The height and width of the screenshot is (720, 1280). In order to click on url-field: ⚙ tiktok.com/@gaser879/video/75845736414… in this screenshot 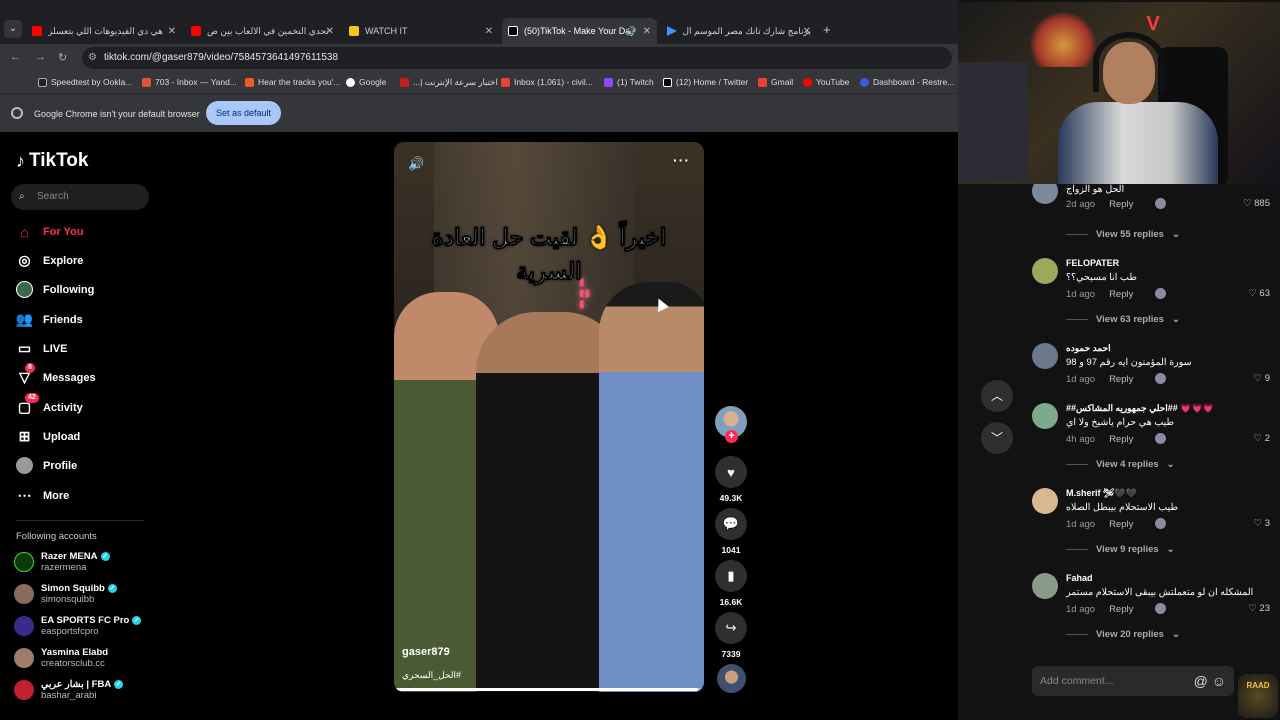, I will do `click(517, 58)`.